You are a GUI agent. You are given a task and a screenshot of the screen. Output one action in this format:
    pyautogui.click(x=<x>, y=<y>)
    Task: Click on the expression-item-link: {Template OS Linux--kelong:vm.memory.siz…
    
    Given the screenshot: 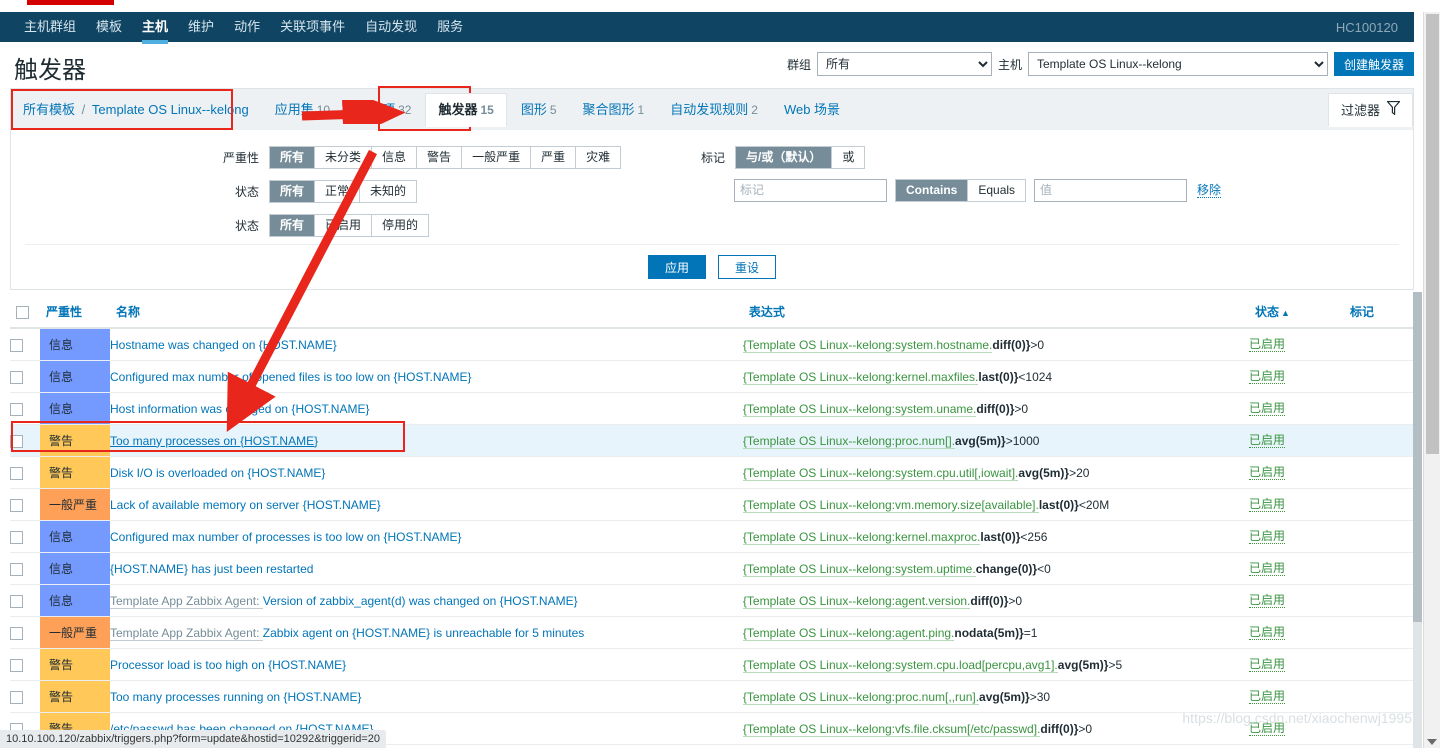 What is the action you would take?
    pyautogui.click(x=890, y=505)
    